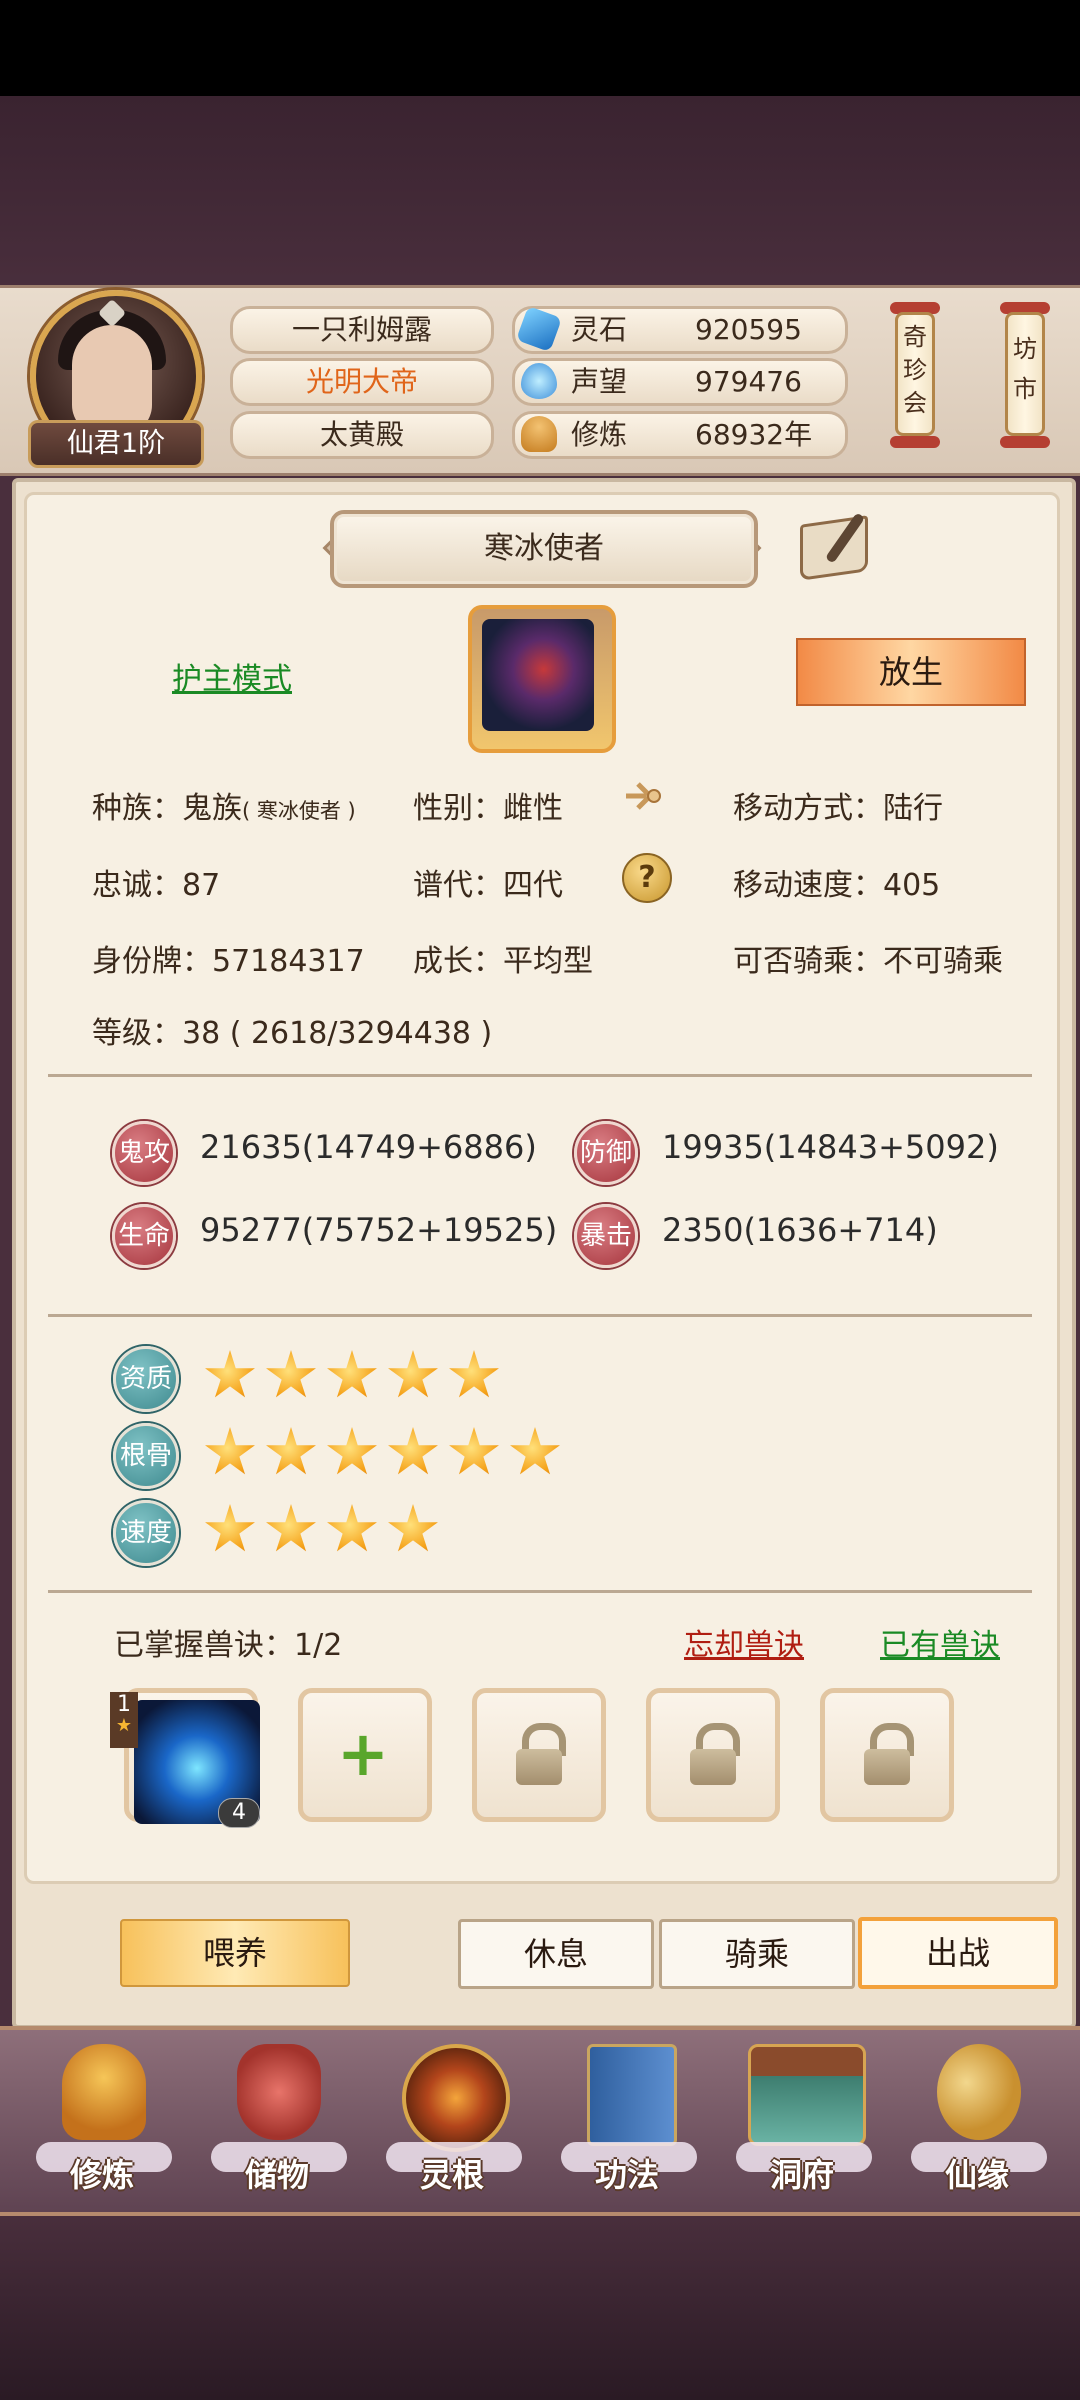 This screenshot has height=2400, width=1080. Describe the element at coordinates (228, 1645) in the screenshot. I see `skills-mastered: 已掌握兽诀：1/2` at that location.